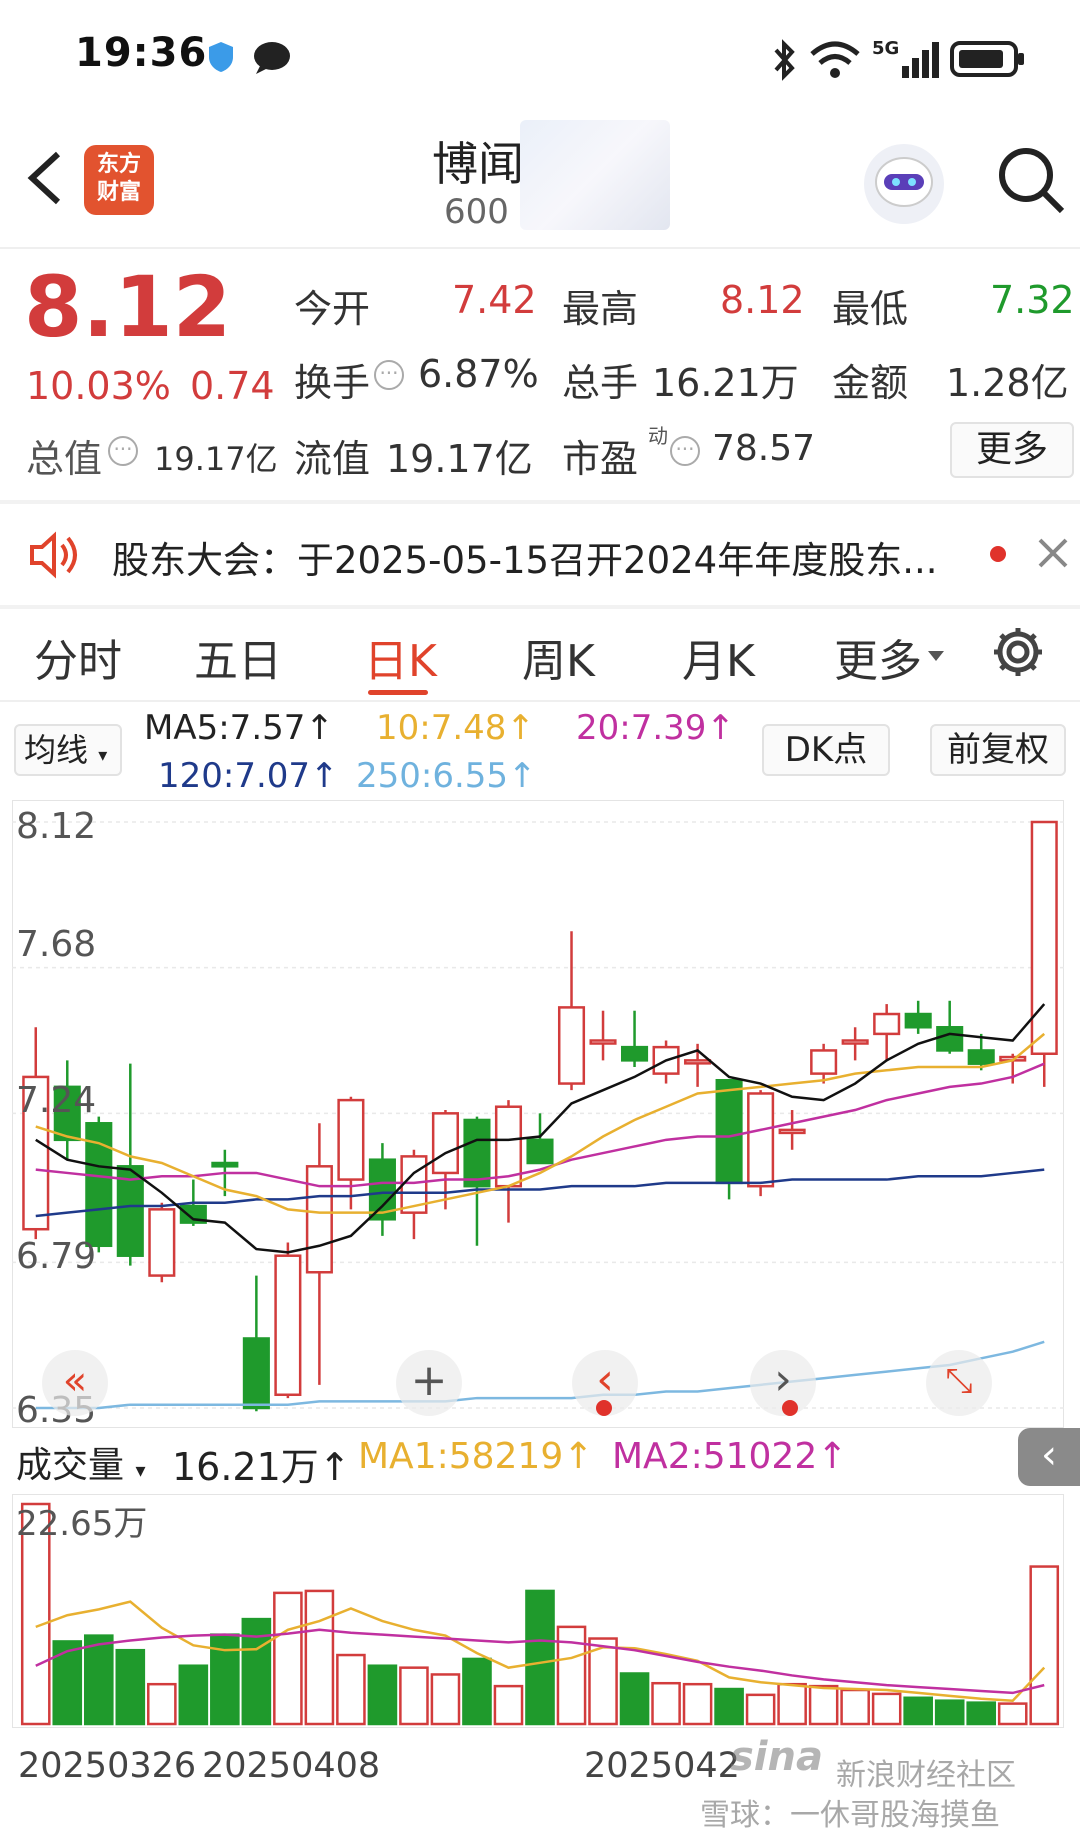  Describe the element at coordinates (926, 1775) in the screenshot. I see `site-watermark: 新浪财经社区` at that location.